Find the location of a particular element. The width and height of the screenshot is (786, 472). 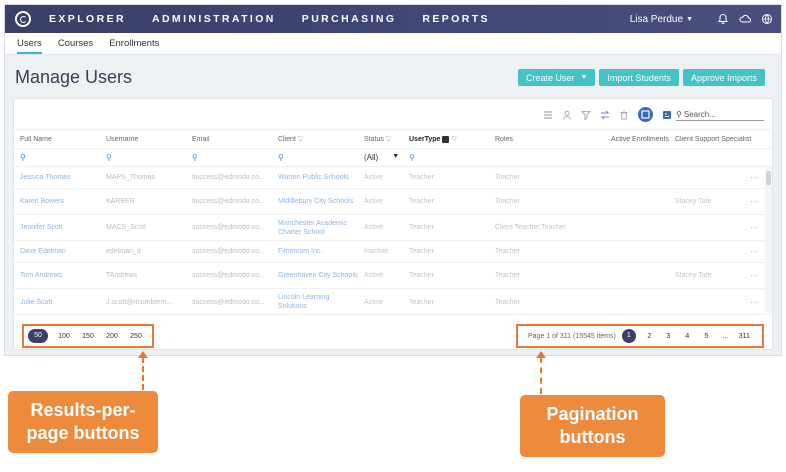

cell-status: Inactive is located at coordinates (376, 251).